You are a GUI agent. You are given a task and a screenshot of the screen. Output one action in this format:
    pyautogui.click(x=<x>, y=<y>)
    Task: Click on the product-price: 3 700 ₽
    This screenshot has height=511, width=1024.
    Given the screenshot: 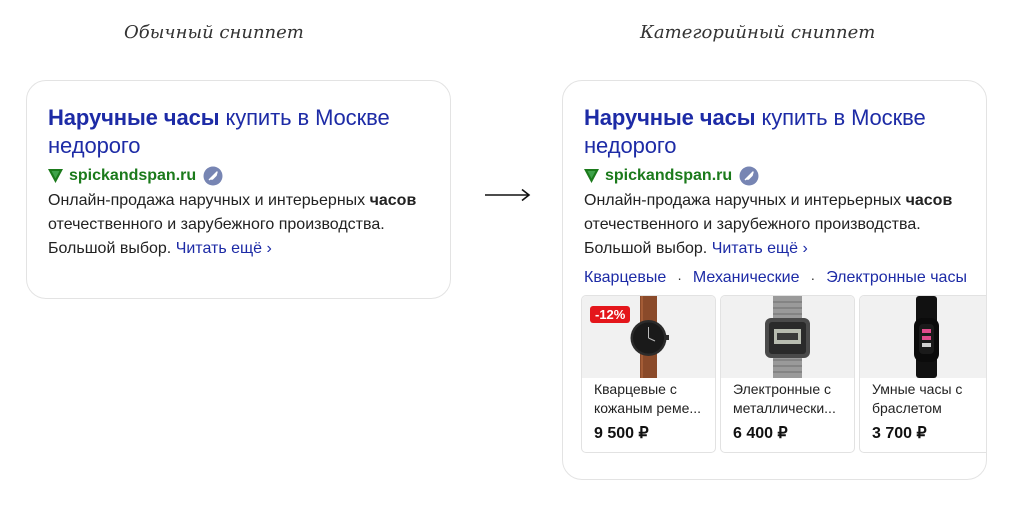 What is the action you would take?
    pyautogui.click(x=899, y=433)
    